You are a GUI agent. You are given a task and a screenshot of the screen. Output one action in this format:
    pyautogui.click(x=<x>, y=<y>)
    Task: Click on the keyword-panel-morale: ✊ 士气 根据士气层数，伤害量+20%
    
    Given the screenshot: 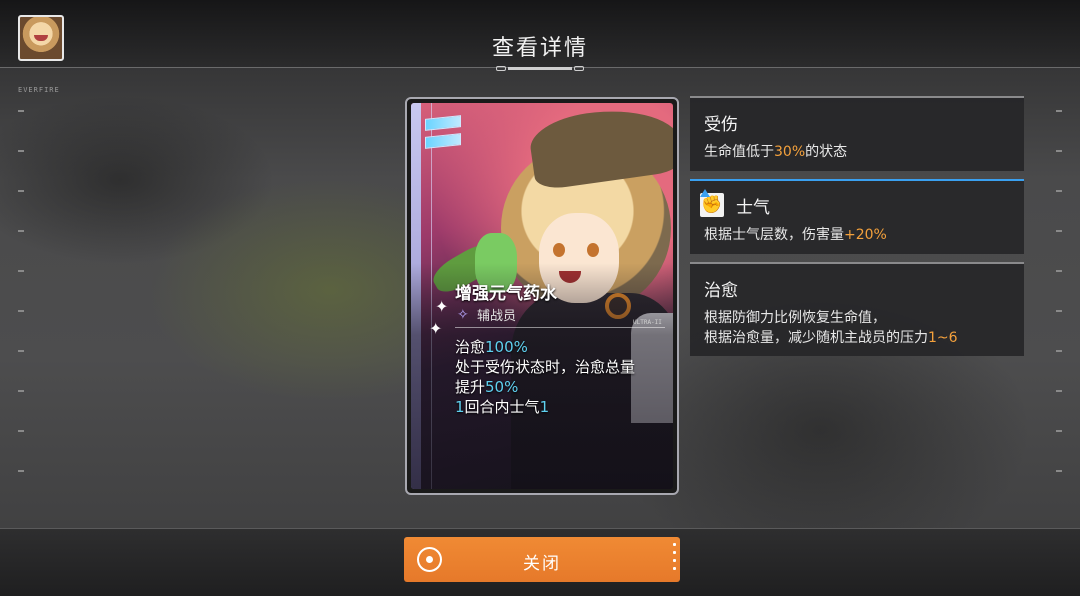 What is the action you would take?
    pyautogui.click(x=857, y=216)
    